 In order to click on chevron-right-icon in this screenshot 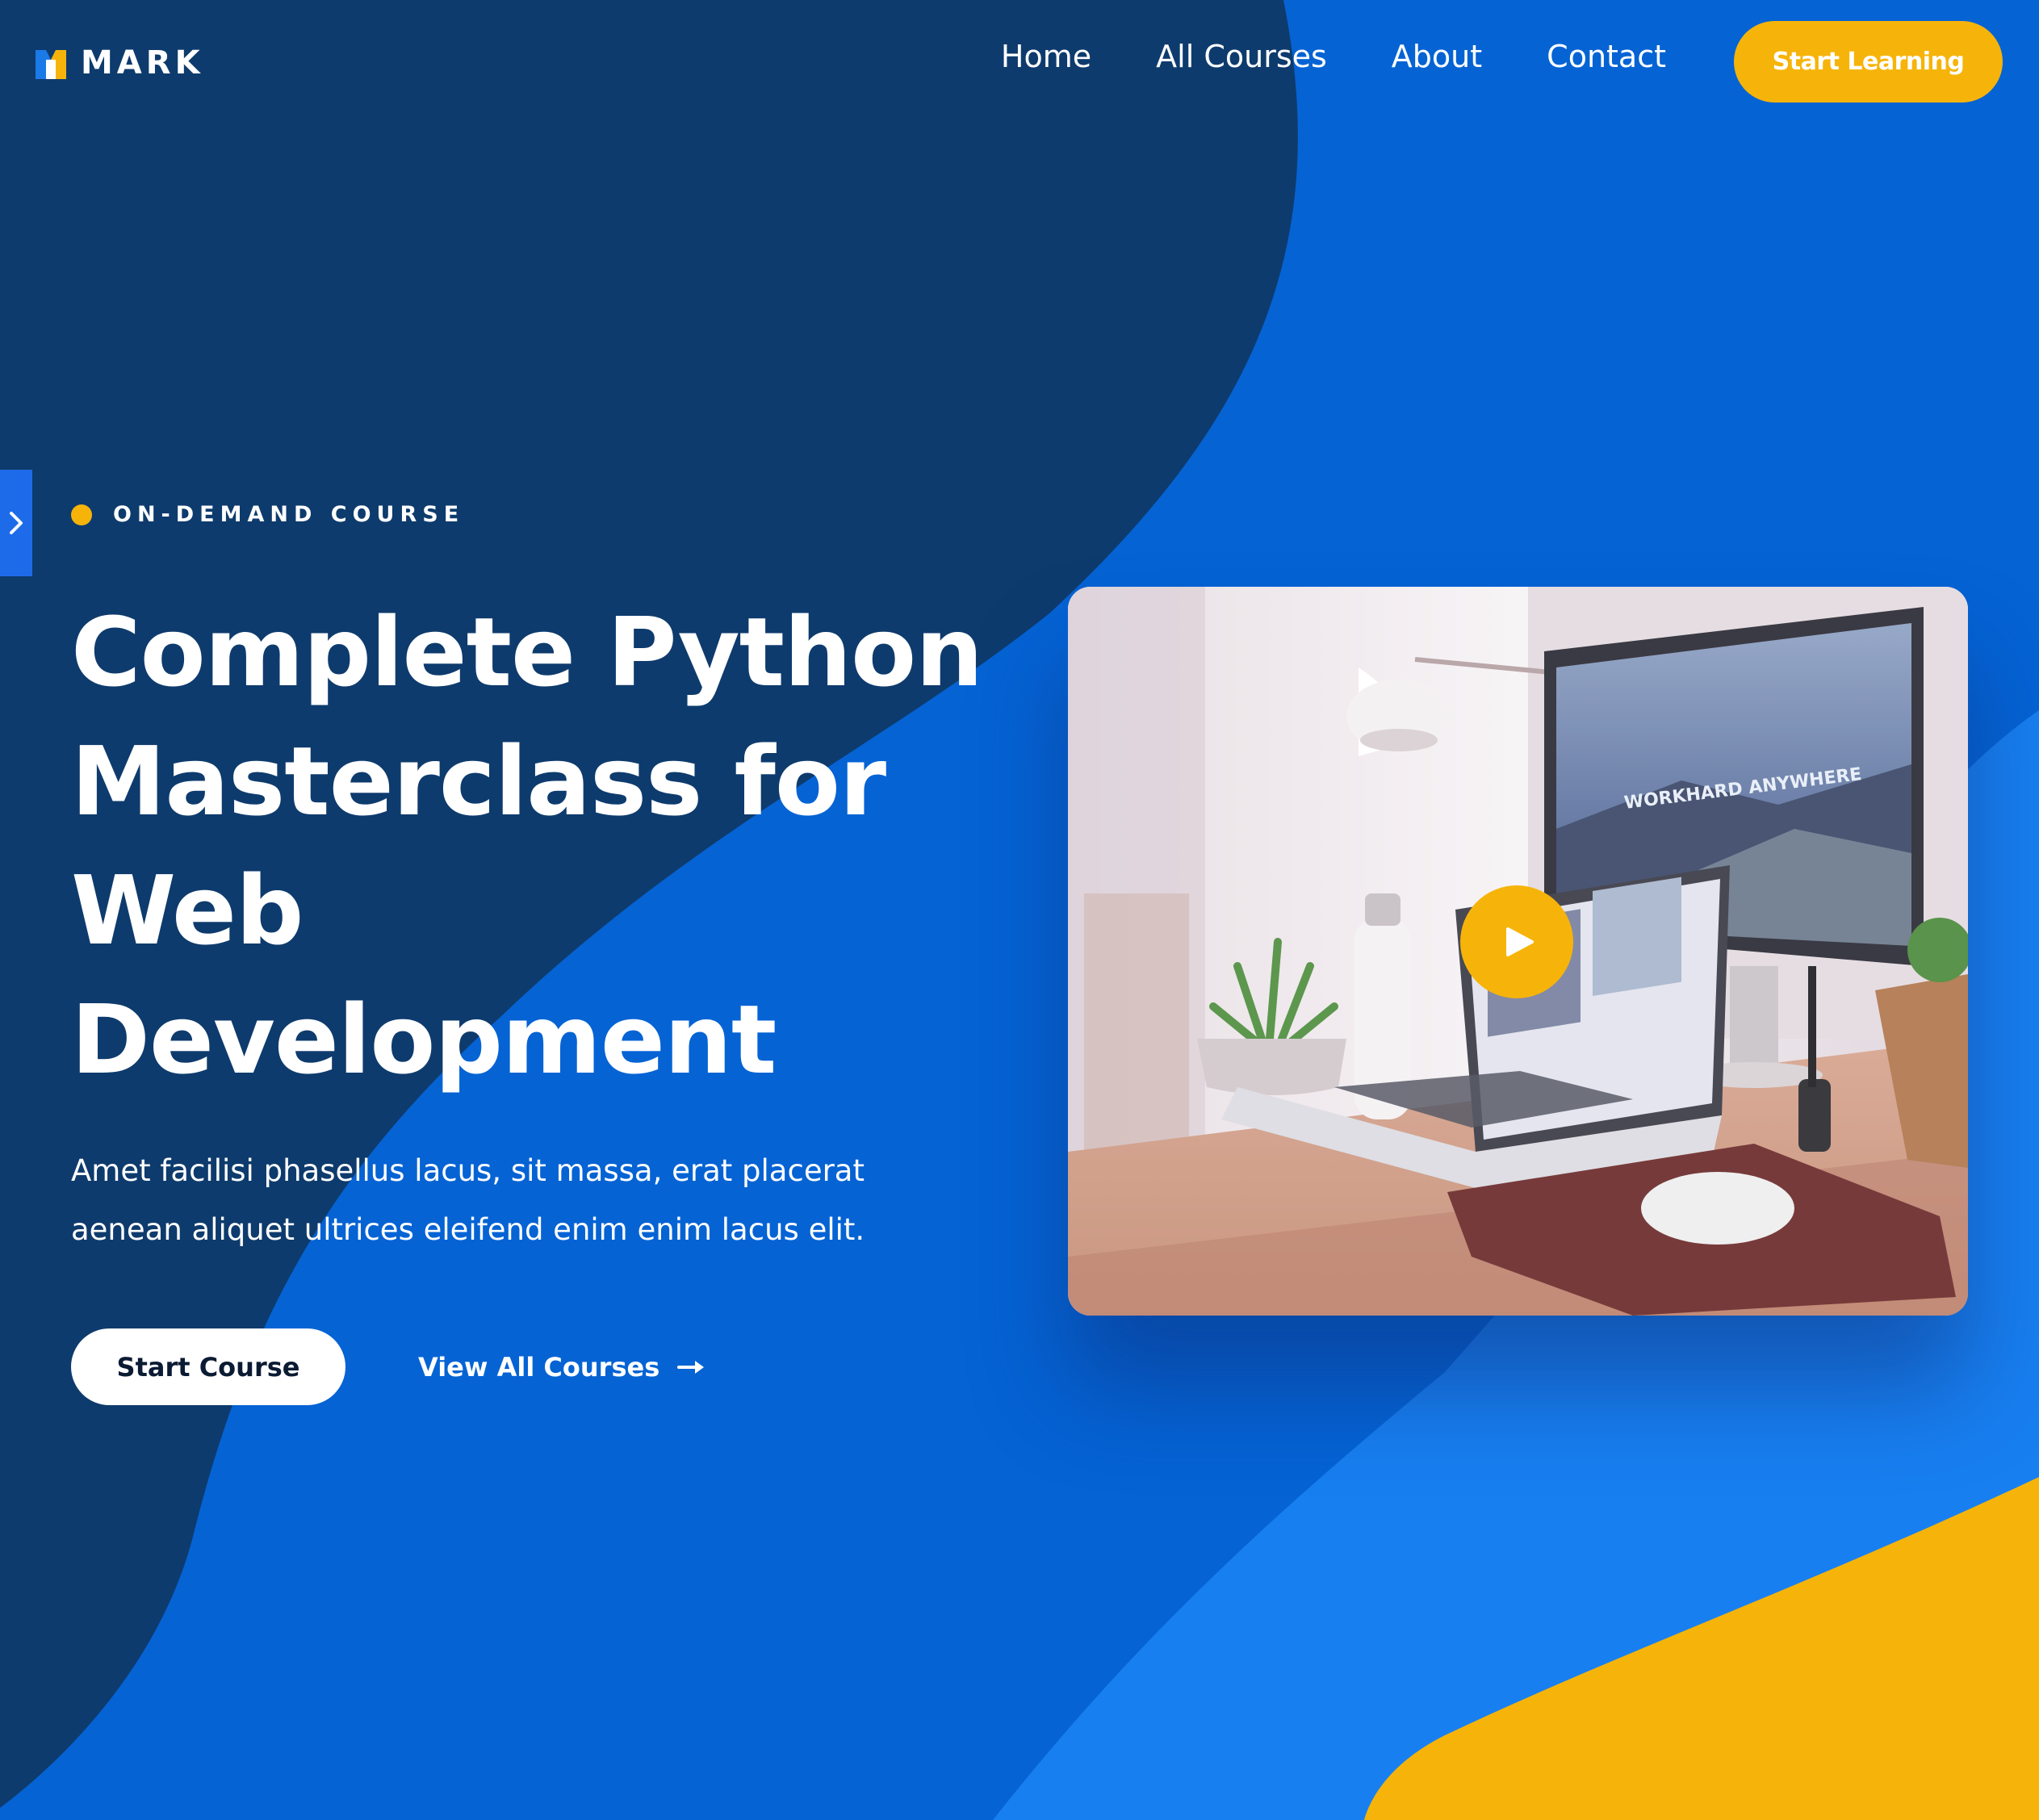, I will do `click(16, 523)`.